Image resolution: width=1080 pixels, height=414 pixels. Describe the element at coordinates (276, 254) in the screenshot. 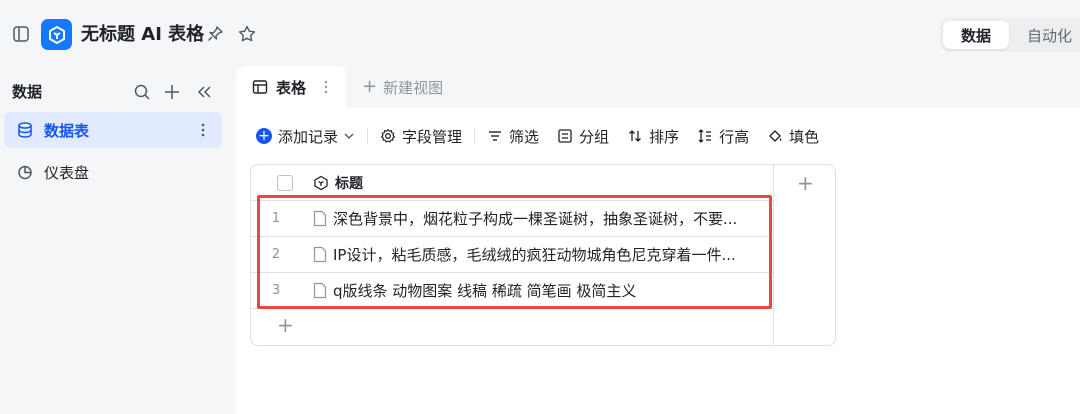

I see `row-number: 2` at that location.